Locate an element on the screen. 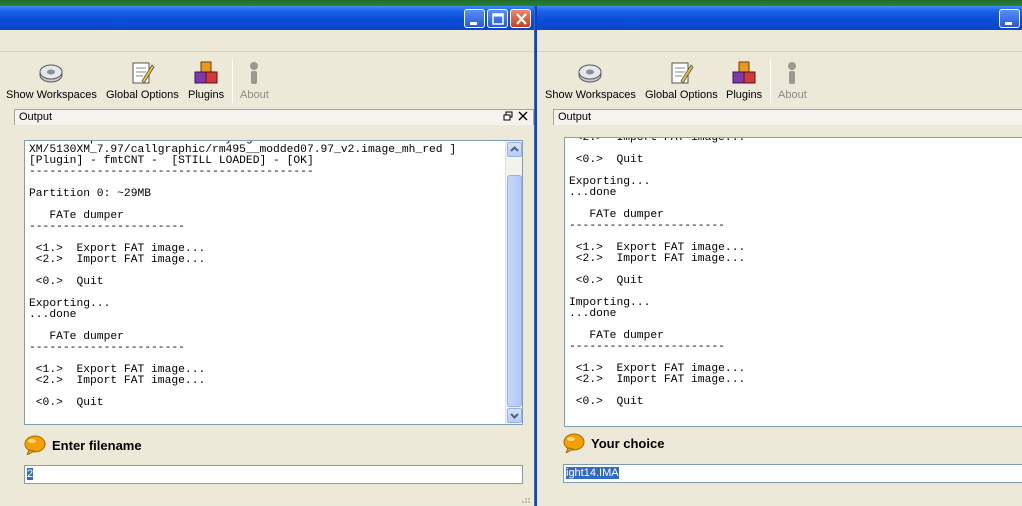  right-titlebar is located at coordinates (779, 18).